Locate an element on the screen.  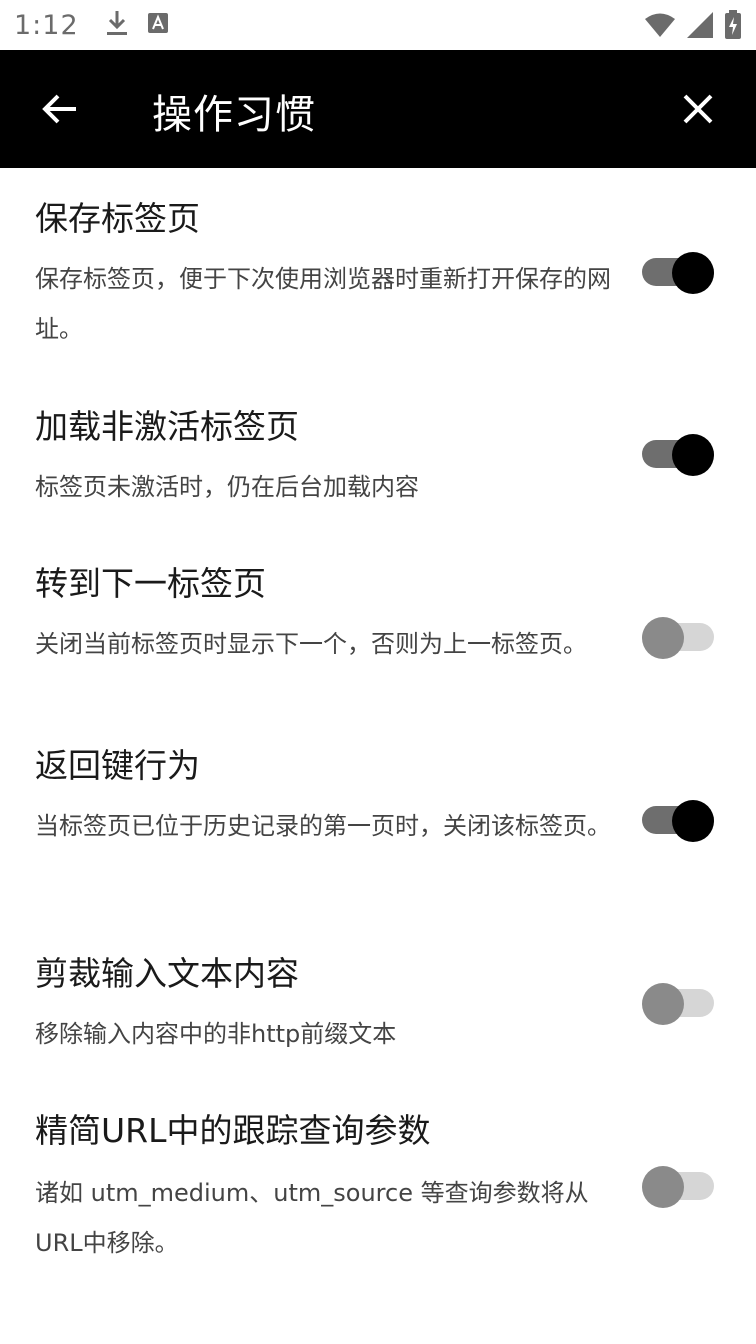
a-box-icon is located at coordinates (158, 25).